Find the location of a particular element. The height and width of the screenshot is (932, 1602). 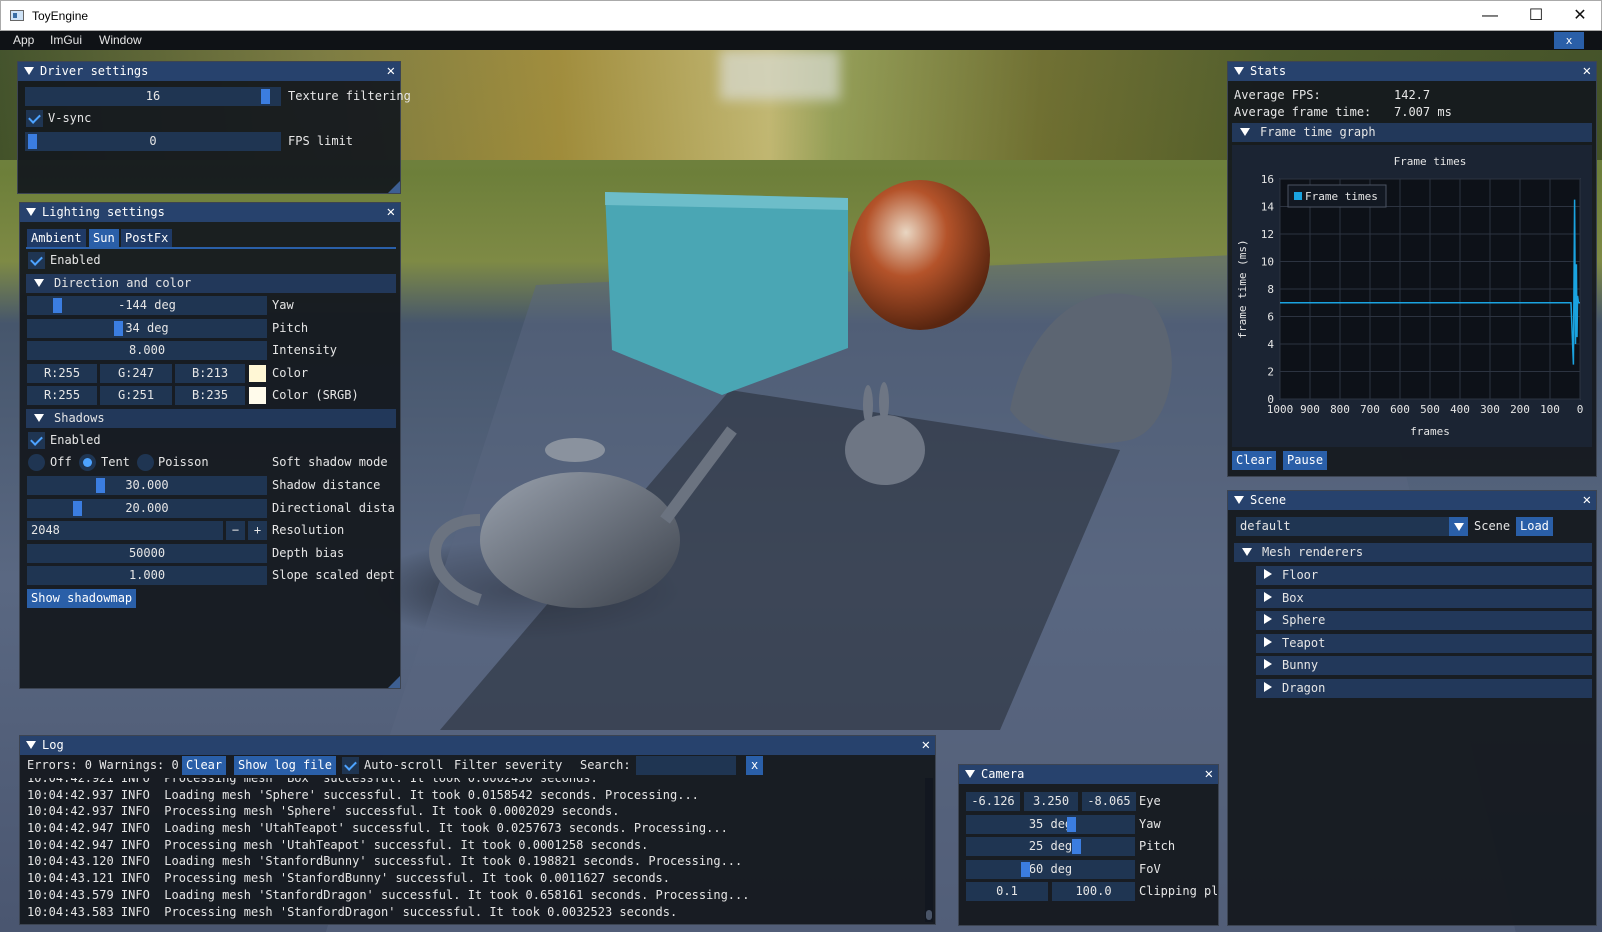

mesh-item-sphere: Sphere is located at coordinates (1424, 620).